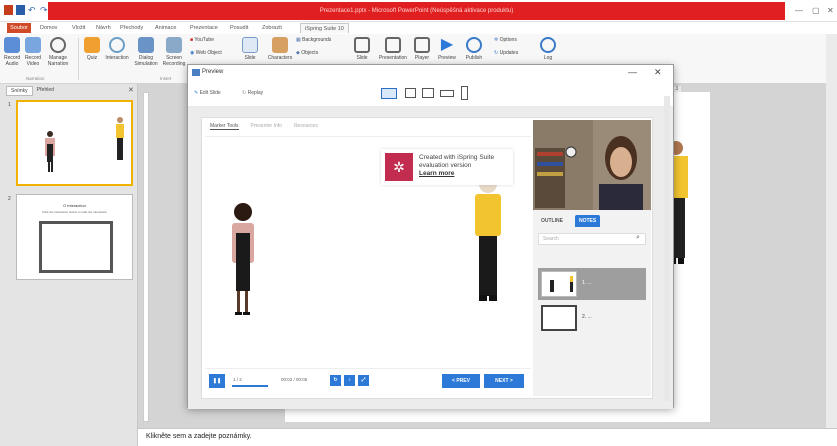  What do you see at coordinates (250, 386) in the screenshot?
I see `progress-bar` at bounding box center [250, 386].